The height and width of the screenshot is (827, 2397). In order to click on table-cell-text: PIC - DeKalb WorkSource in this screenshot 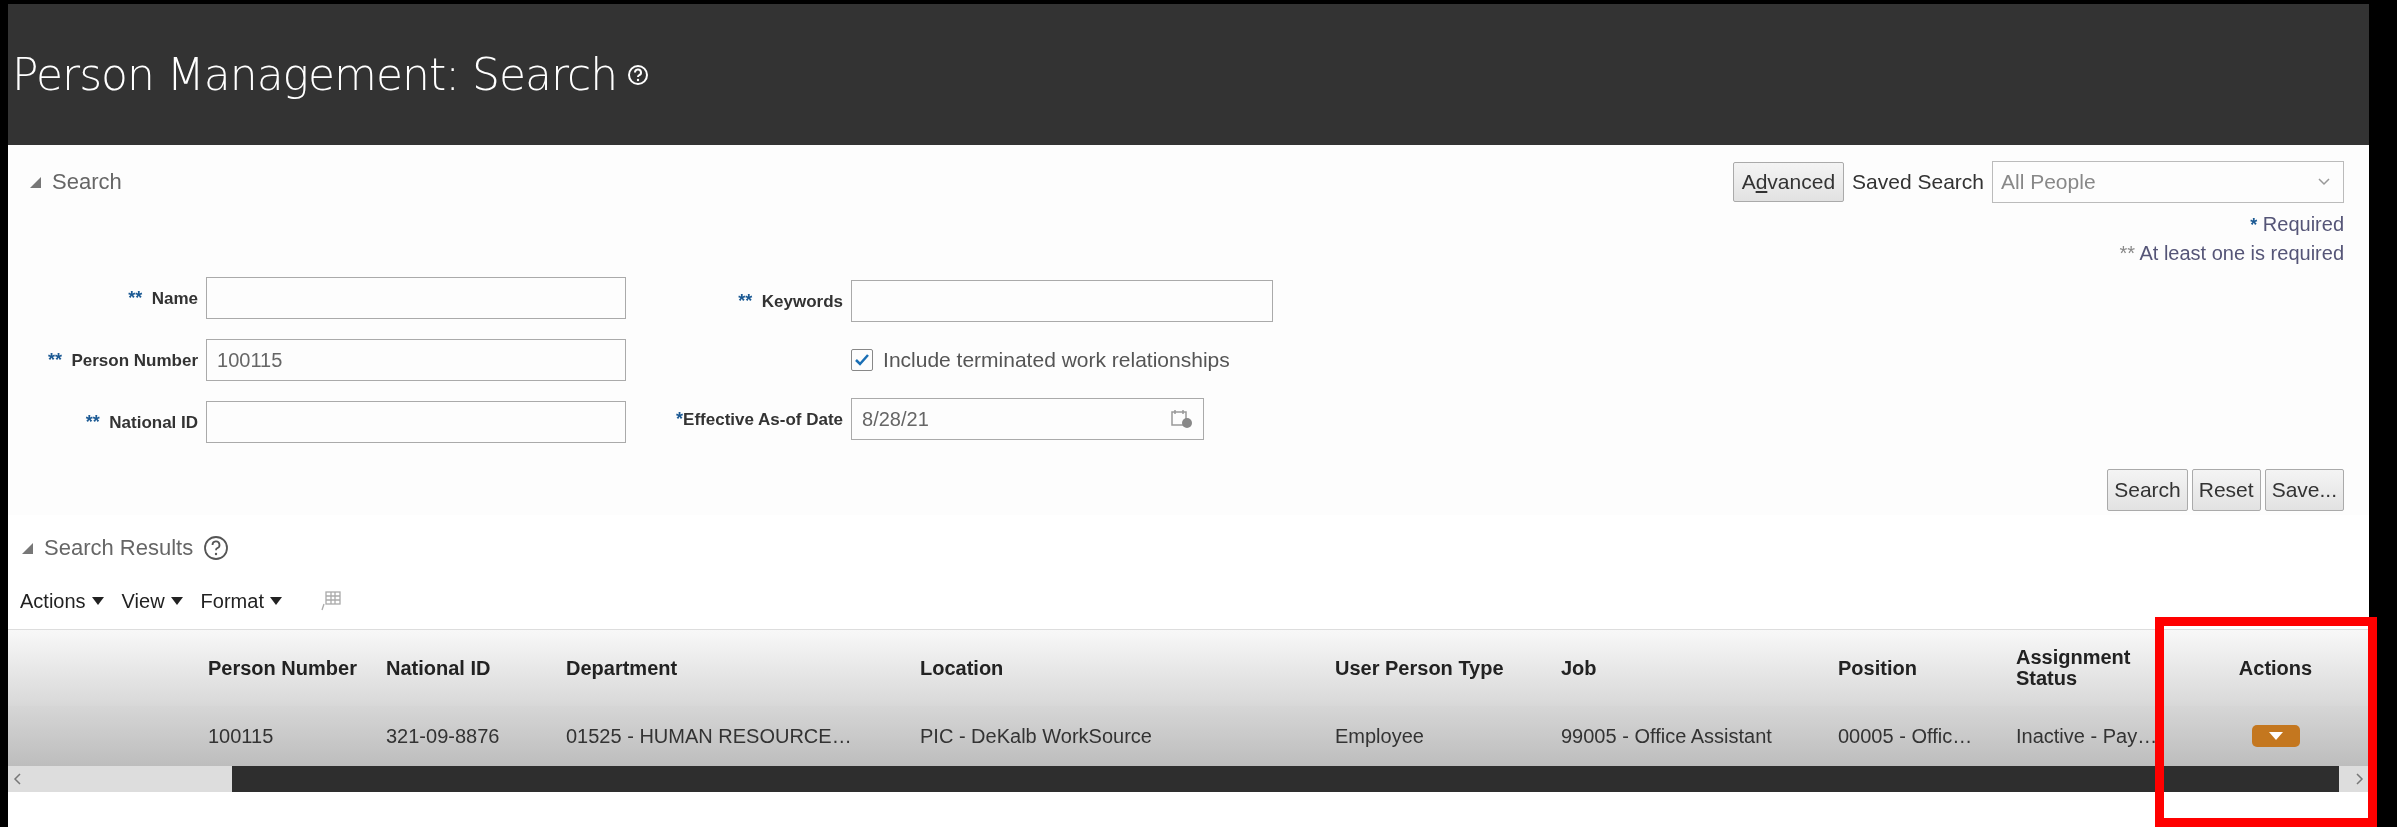, I will do `click(1036, 736)`.